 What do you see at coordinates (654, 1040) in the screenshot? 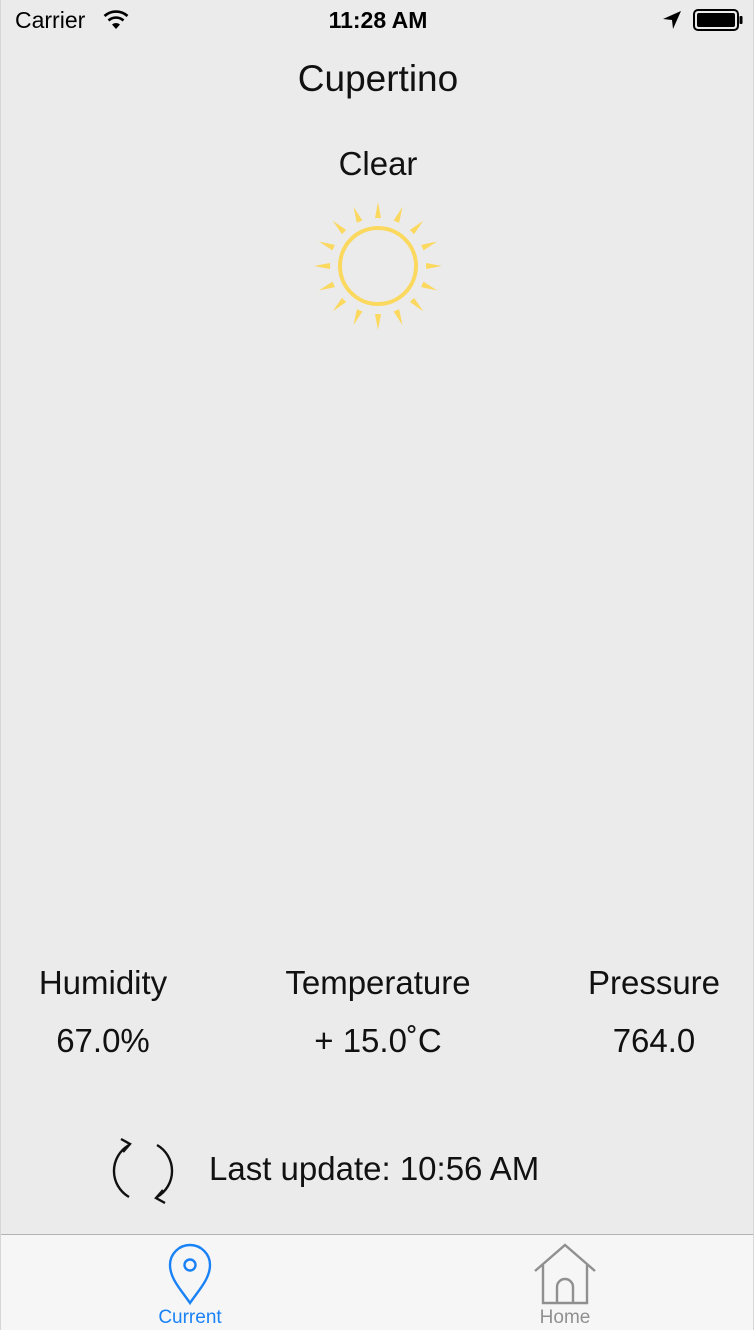
I see `pressure-value: 764.0` at bounding box center [654, 1040].